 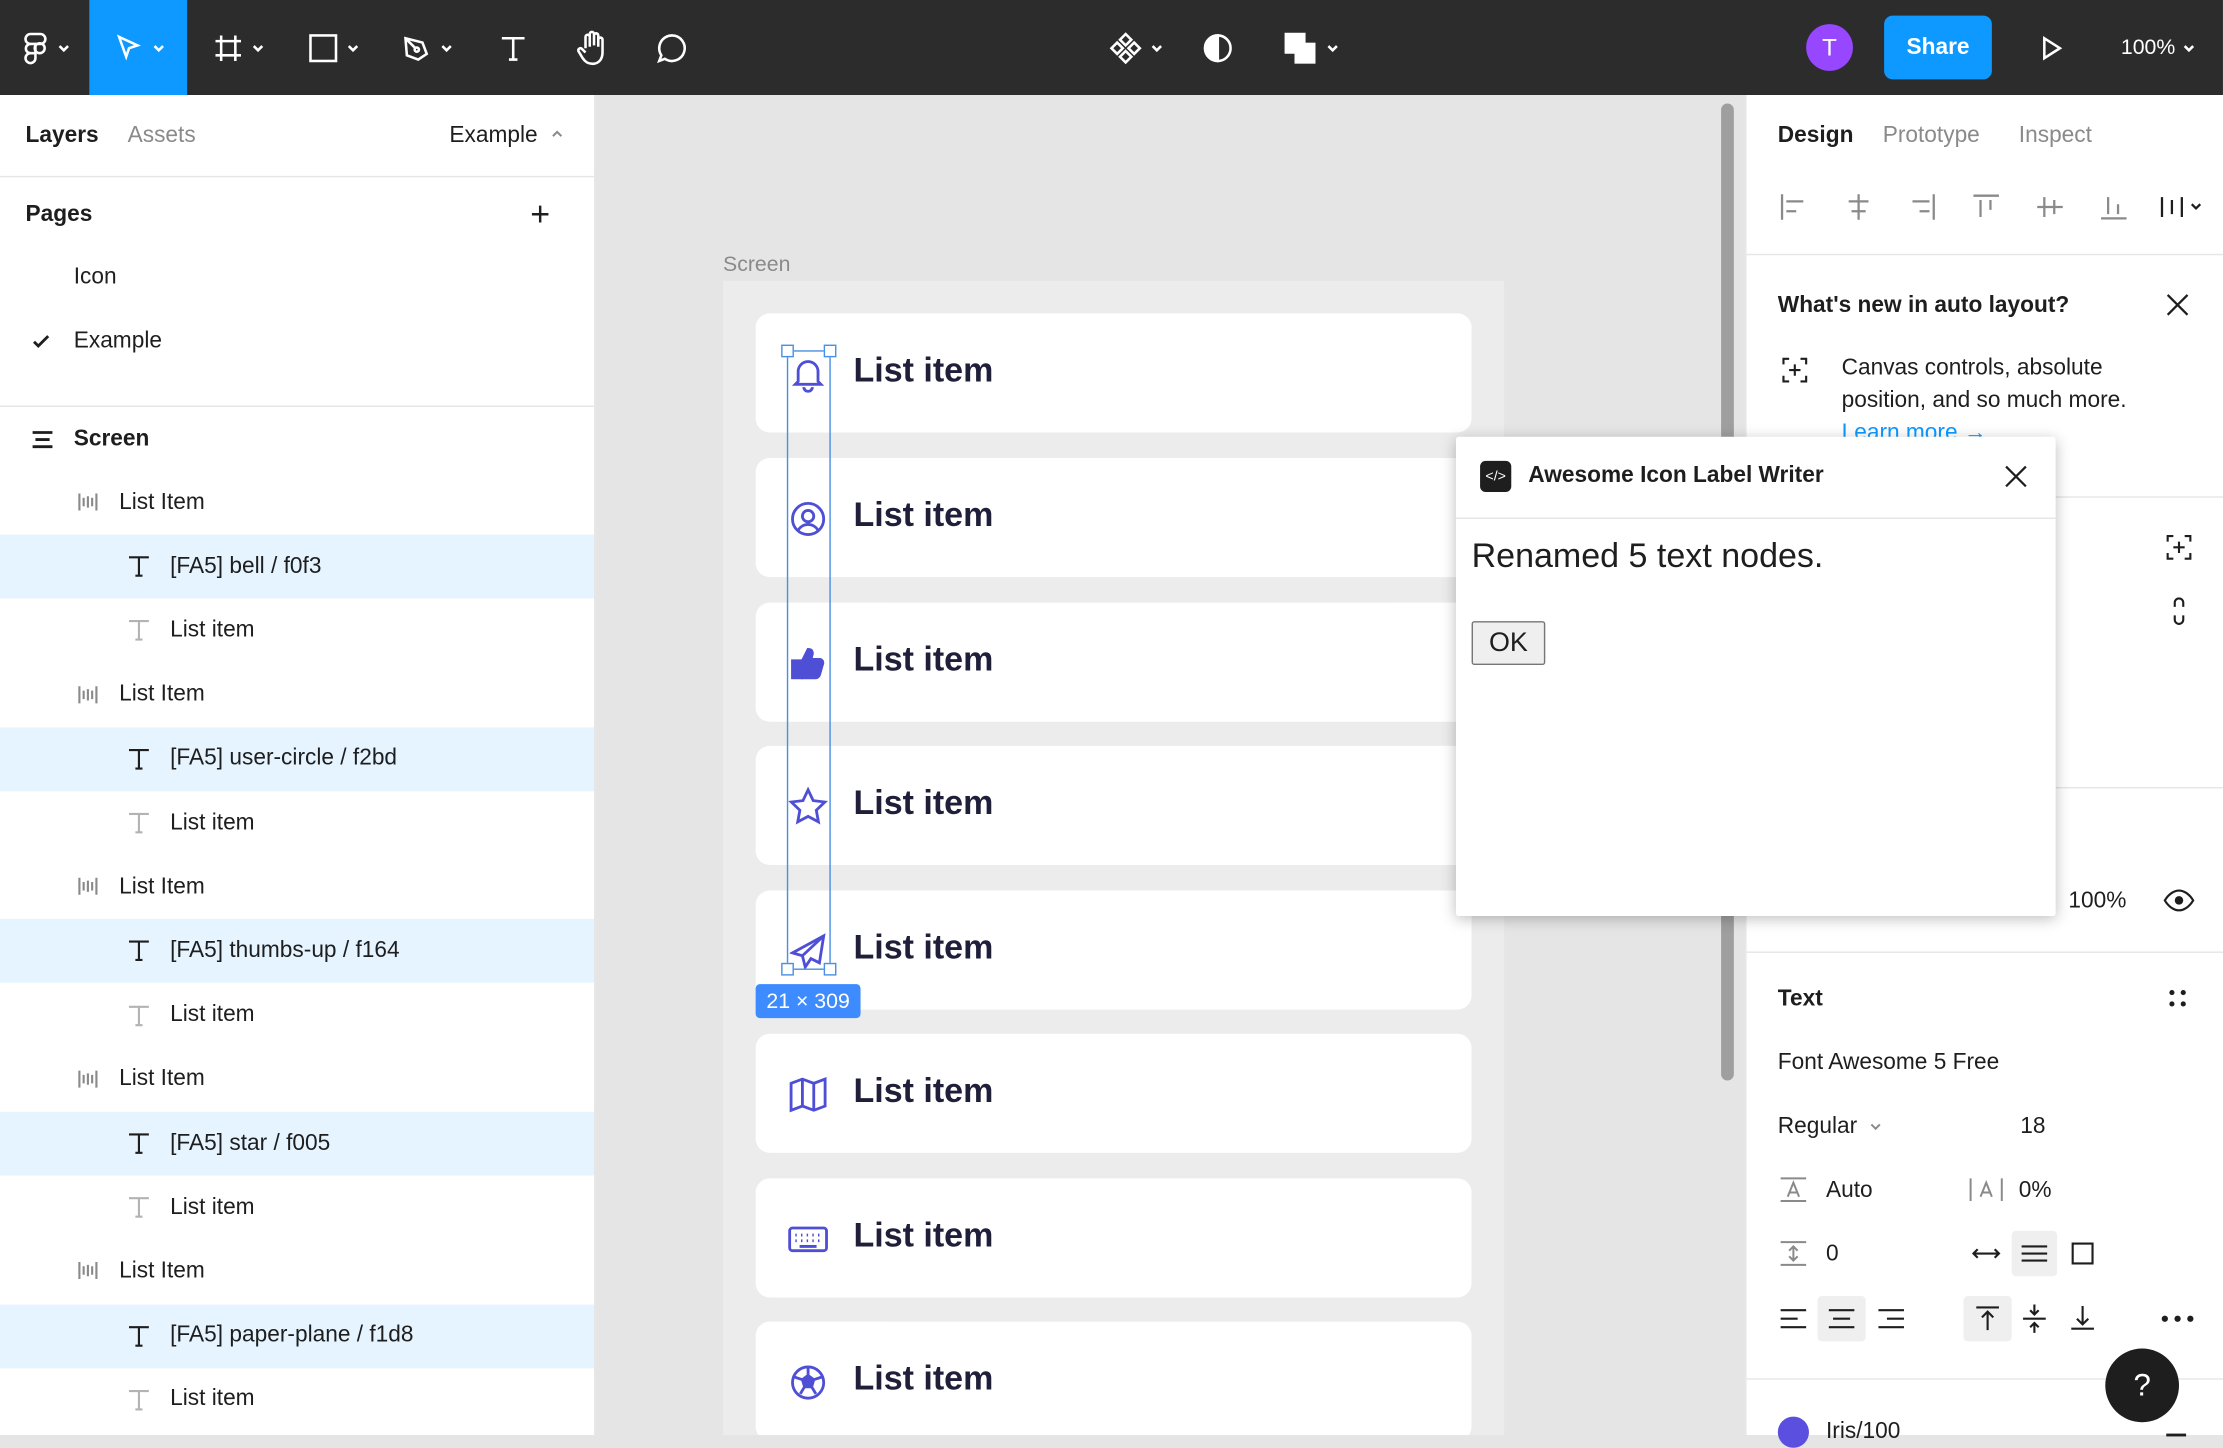 I want to click on font-size-field: 18, so click(x=2032, y=1128).